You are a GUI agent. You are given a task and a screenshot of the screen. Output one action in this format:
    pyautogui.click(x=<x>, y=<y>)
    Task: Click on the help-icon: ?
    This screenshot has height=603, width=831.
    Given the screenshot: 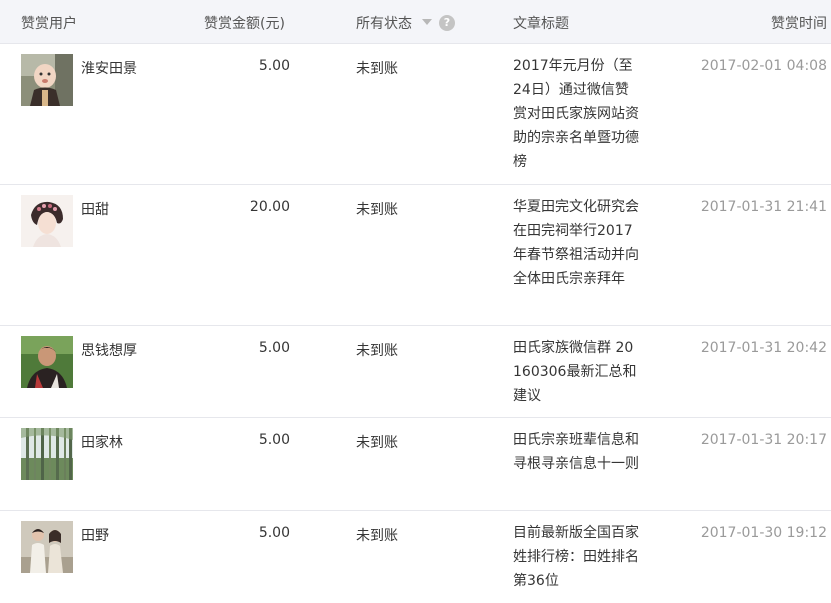 What is the action you would take?
    pyautogui.click(x=447, y=23)
    